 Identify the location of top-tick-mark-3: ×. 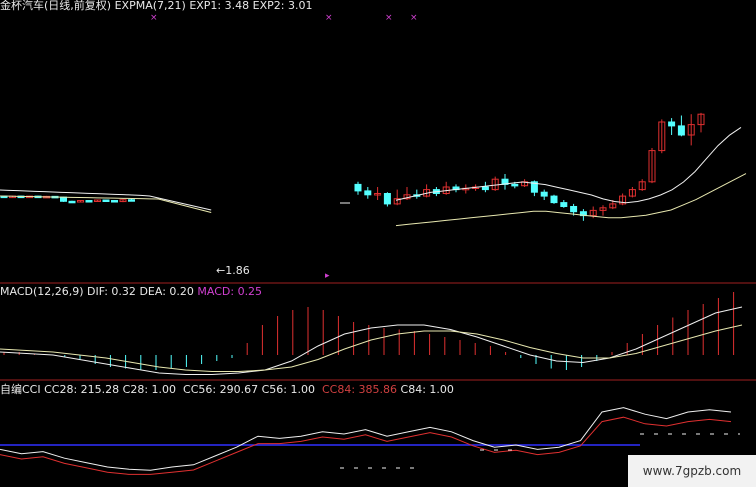
(414, 18).